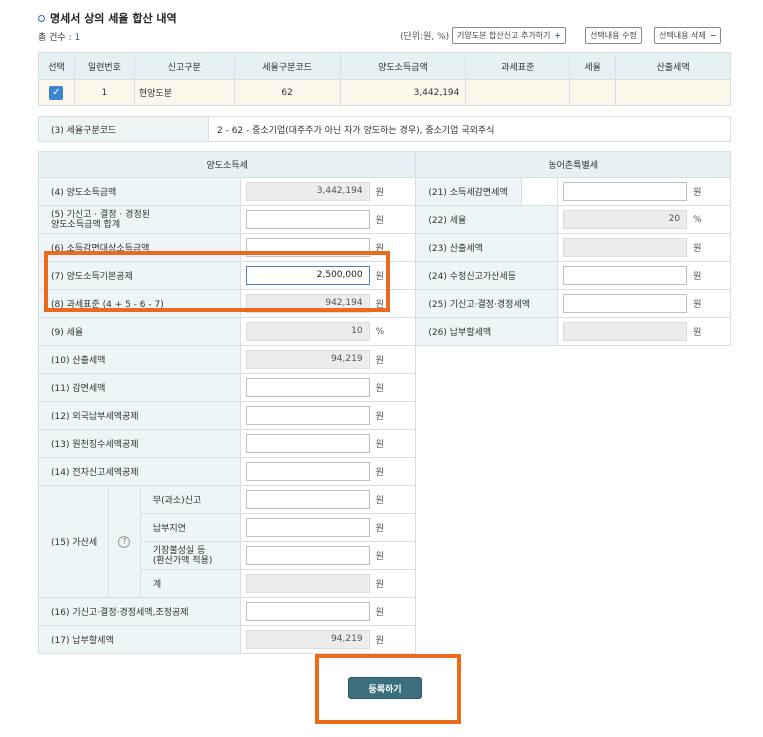 Image resolution: width=763 pixels, height=737 pixels. I want to click on section-rural-special-tax: 농어촌특별세, so click(573, 164).